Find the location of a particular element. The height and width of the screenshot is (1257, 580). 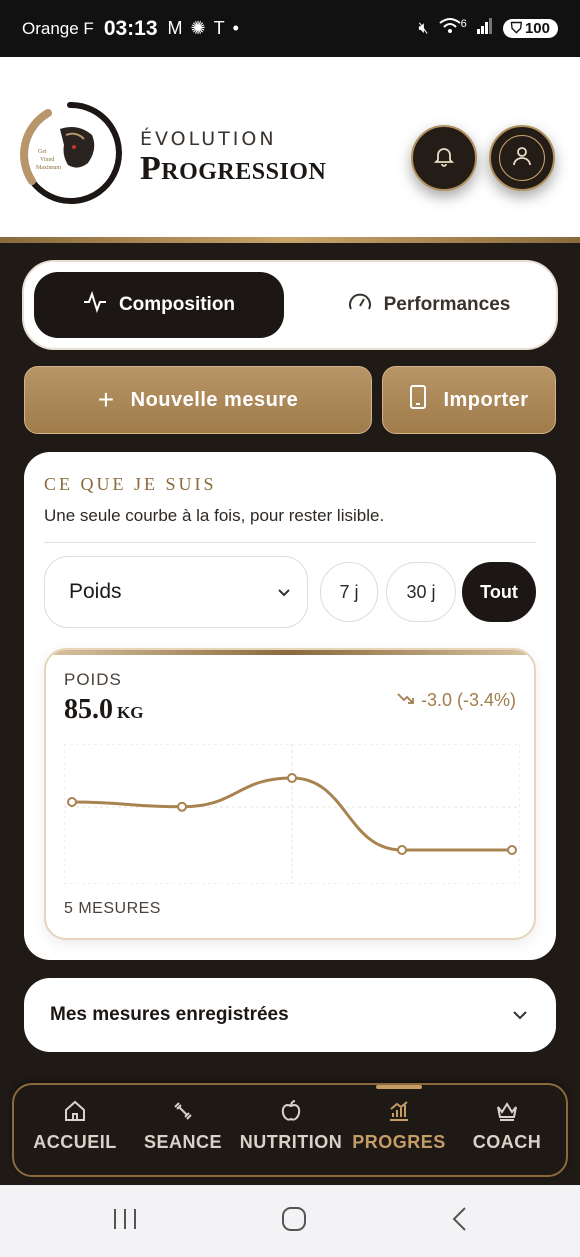

nav-accueil-label: ACCUEIL is located at coordinates (75, 1142).